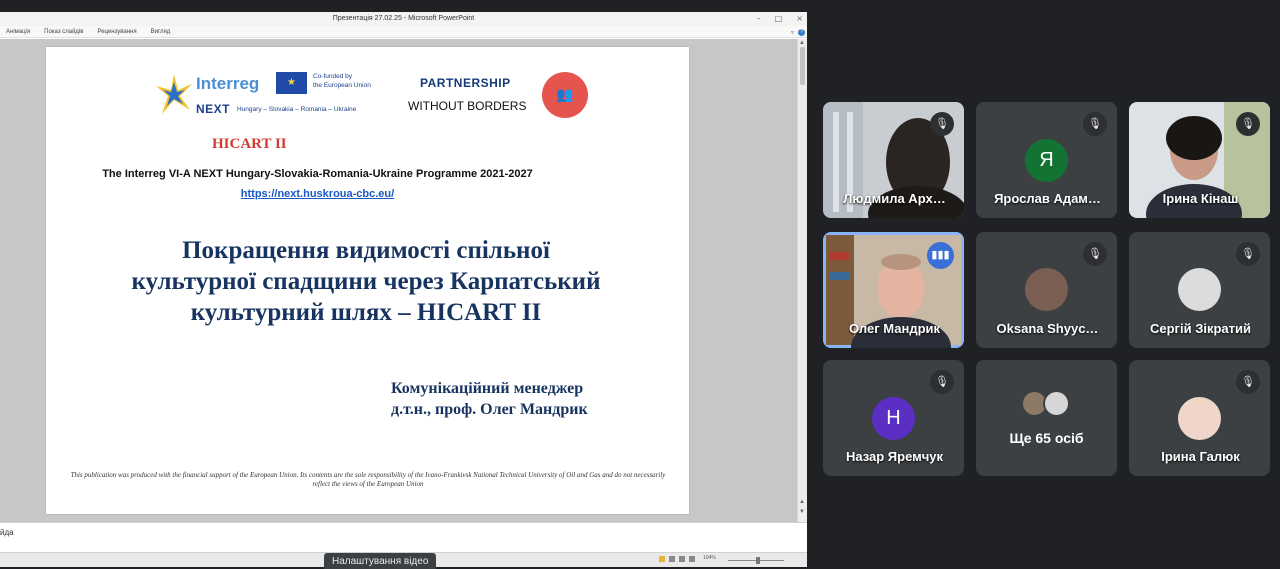  I want to click on participant-tile: 🎙 Сергій Зікратий, so click(1199, 290).